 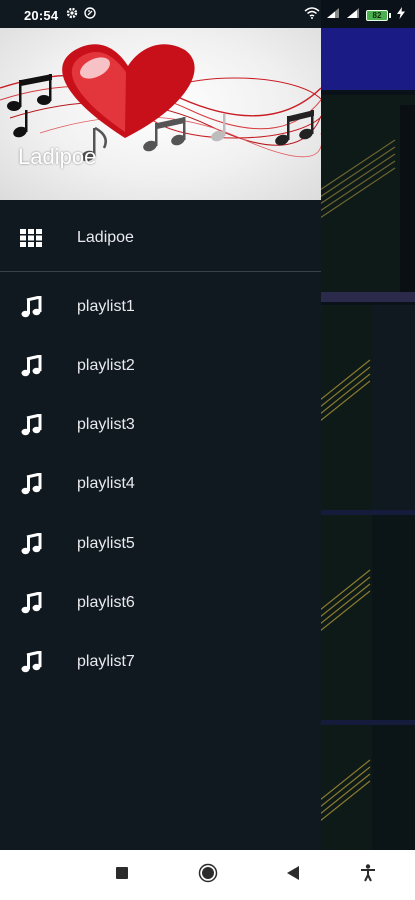 What do you see at coordinates (106, 602) in the screenshot?
I see `drawer-item-label: playlist6` at bounding box center [106, 602].